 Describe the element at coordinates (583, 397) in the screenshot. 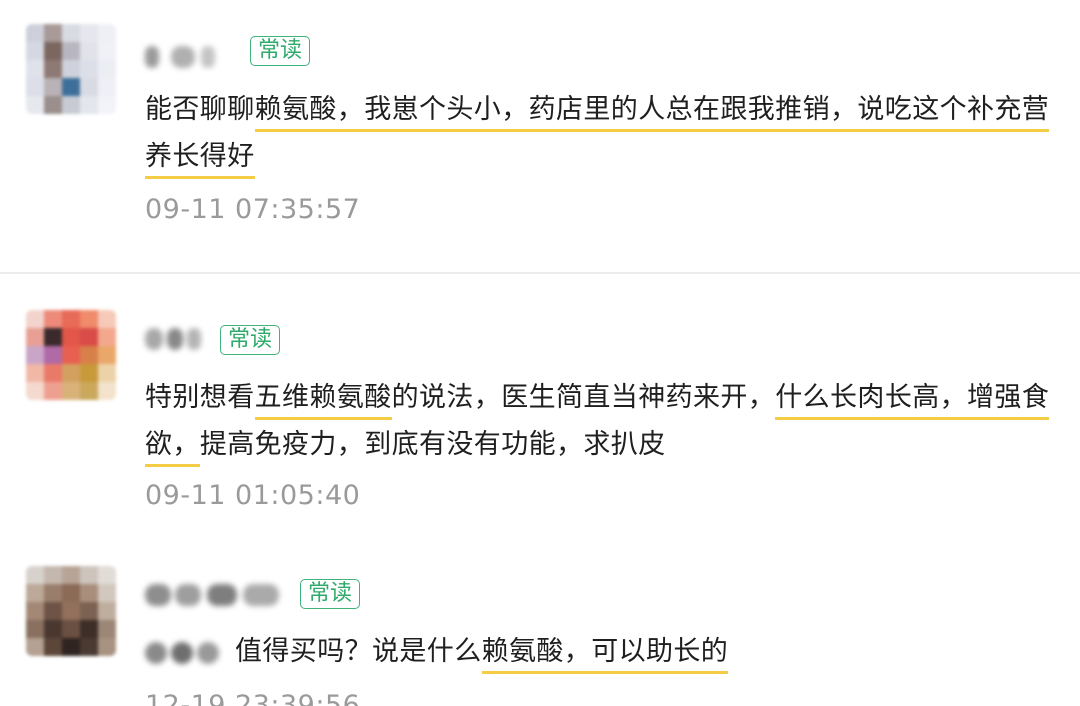

I see `text-segment: 的说法，医生简直当神药来开，` at that location.